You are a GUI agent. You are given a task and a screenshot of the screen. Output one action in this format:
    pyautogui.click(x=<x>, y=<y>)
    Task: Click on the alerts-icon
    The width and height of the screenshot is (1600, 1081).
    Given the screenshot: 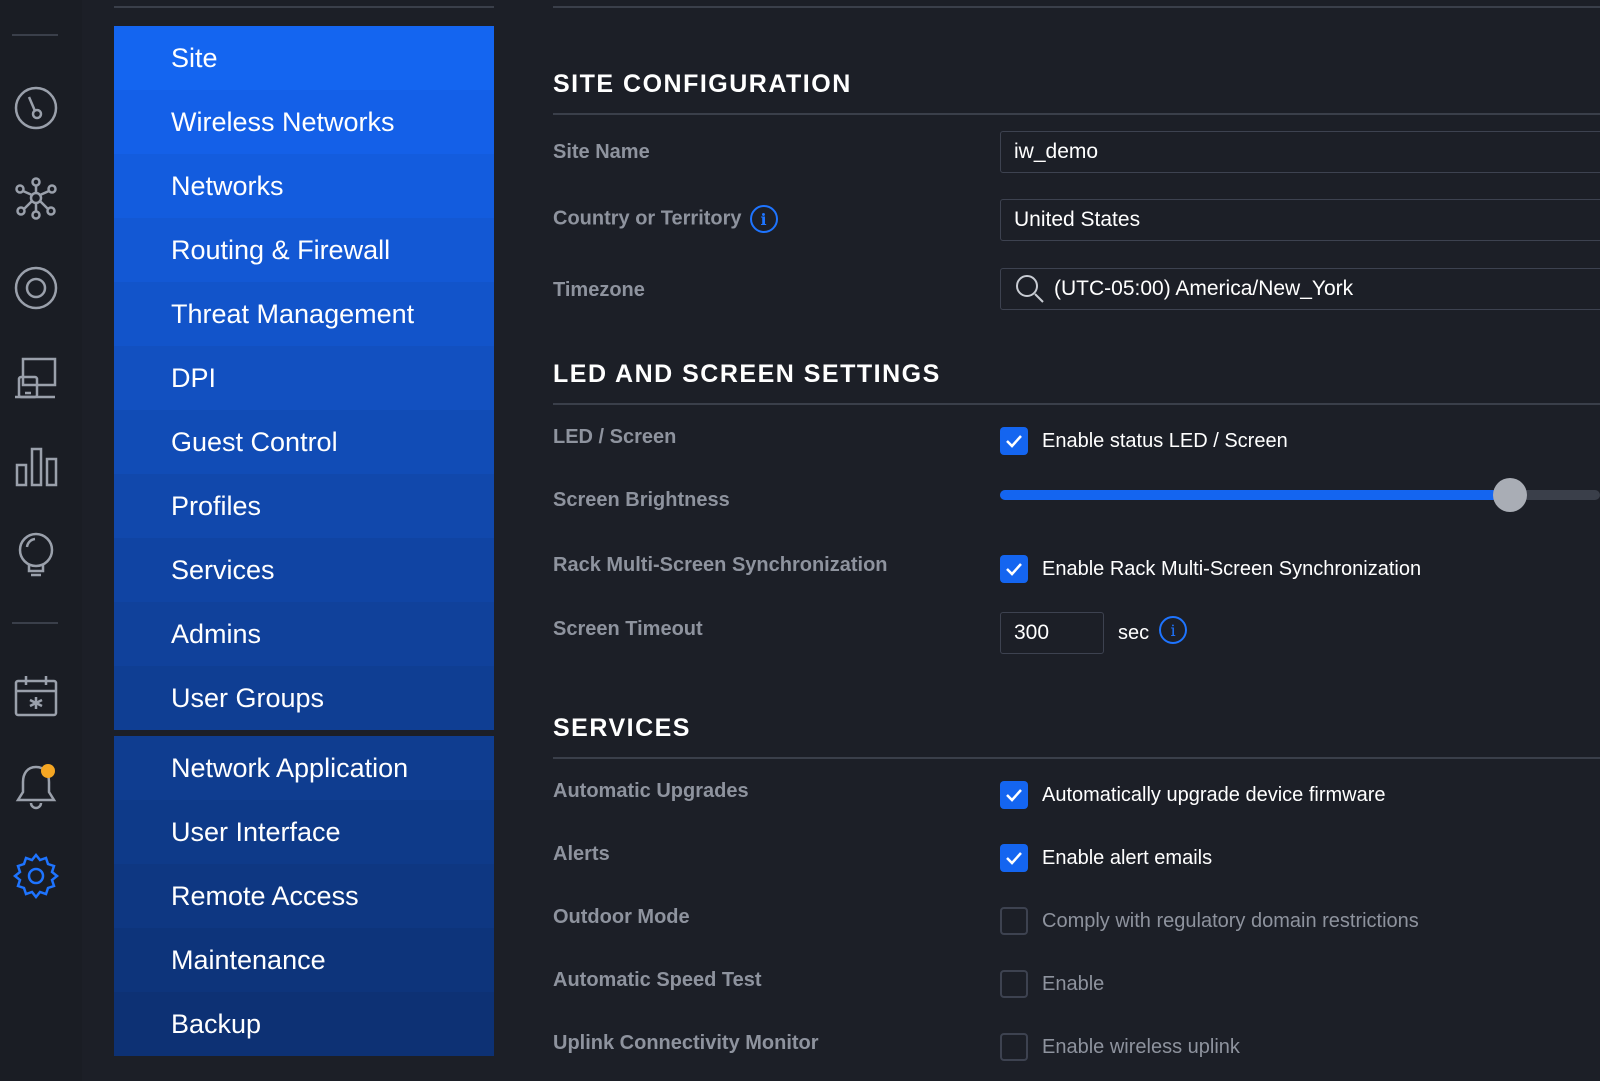 What is the action you would take?
    pyautogui.click(x=36, y=786)
    